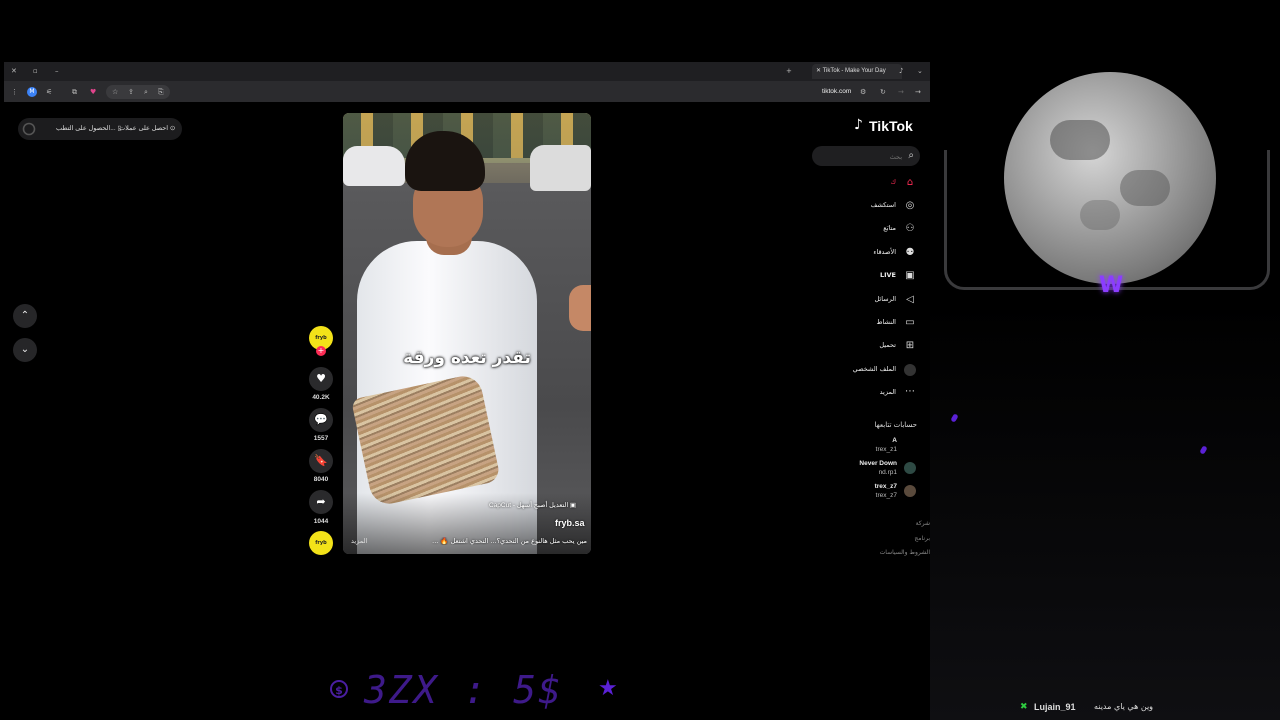 The height and width of the screenshot is (720, 1280). What do you see at coordinates (836, 92) in the screenshot?
I see `address-bar-url: tiktok.com` at bounding box center [836, 92].